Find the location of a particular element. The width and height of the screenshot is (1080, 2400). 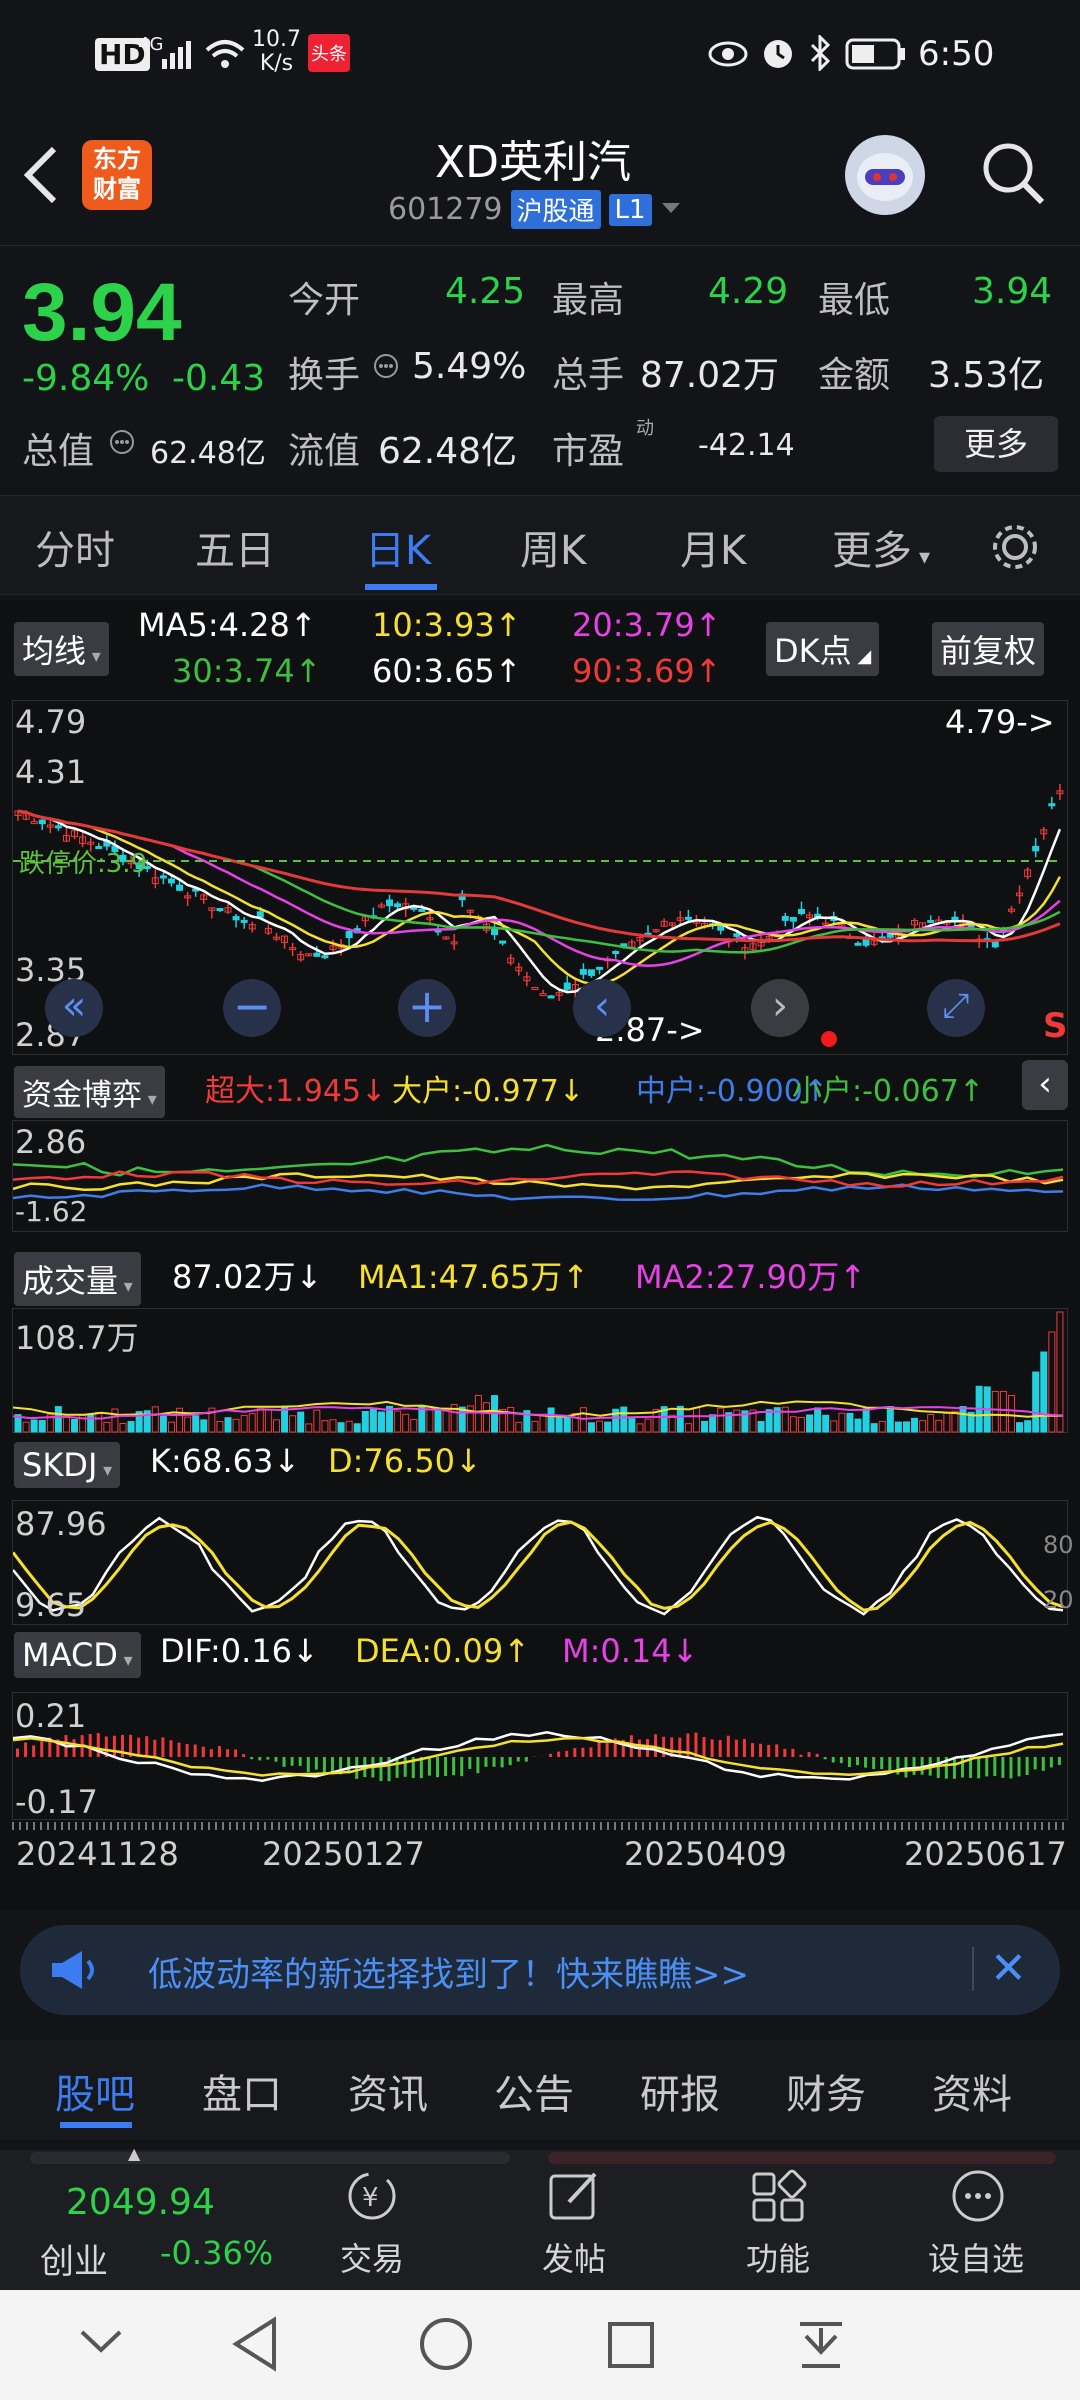

scroll-left-fast-button: « is located at coordinates (74, 1008).